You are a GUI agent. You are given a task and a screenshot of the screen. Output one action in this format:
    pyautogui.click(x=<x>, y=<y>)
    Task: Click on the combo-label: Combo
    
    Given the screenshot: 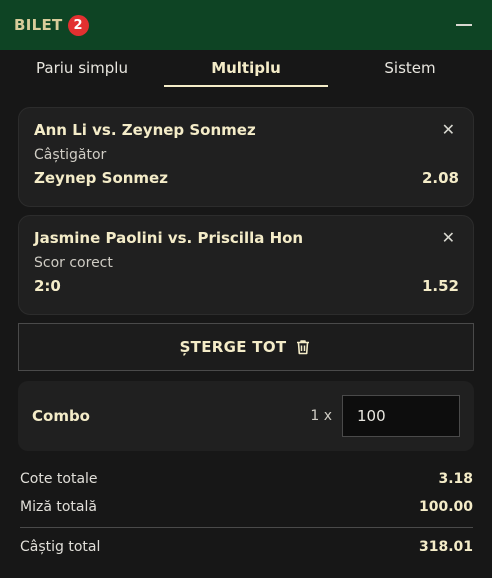 What is the action you would take?
    pyautogui.click(x=61, y=416)
    